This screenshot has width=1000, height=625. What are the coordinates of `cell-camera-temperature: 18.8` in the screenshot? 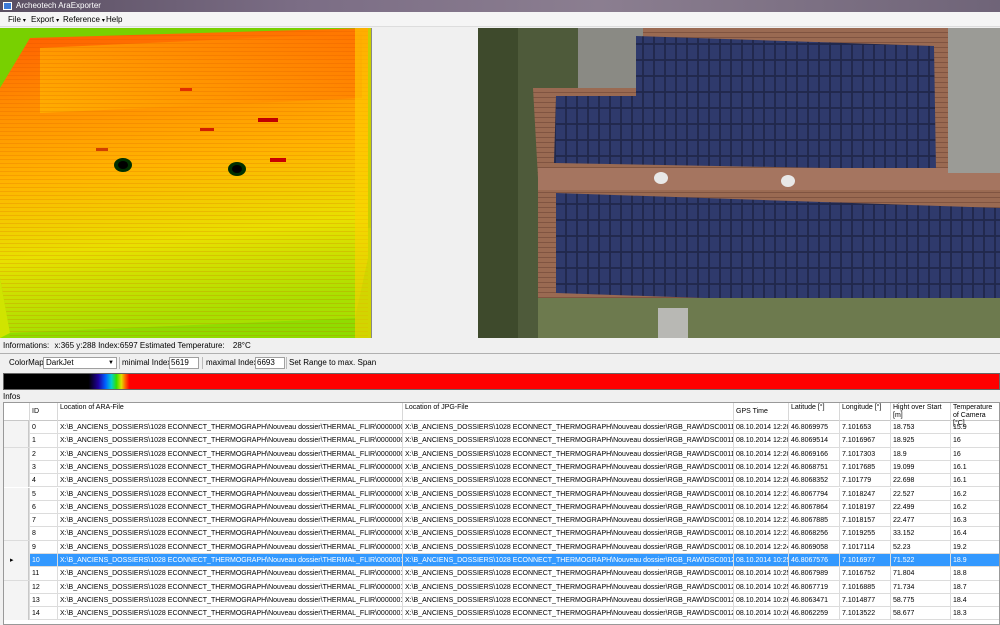 It's located at (974, 574).